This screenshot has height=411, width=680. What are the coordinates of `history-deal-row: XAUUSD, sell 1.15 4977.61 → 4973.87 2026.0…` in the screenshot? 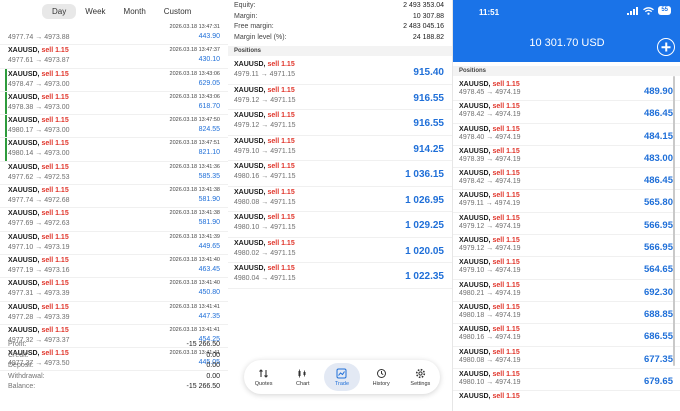 It's located at (114, 57).